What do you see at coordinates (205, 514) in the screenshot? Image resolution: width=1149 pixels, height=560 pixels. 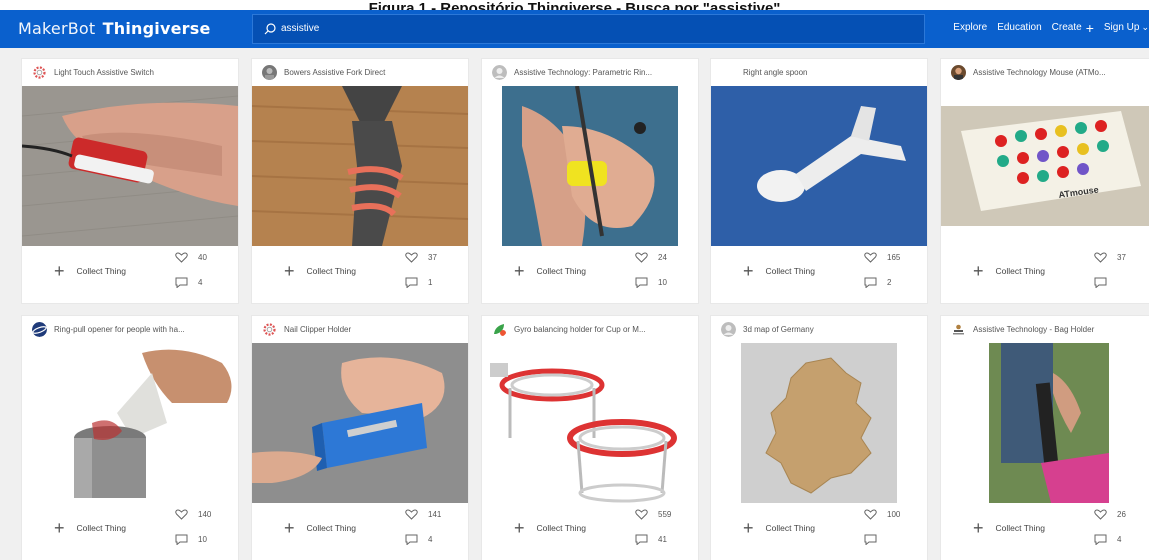 I see `likes-value: 140` at bounding box center [205, 514].